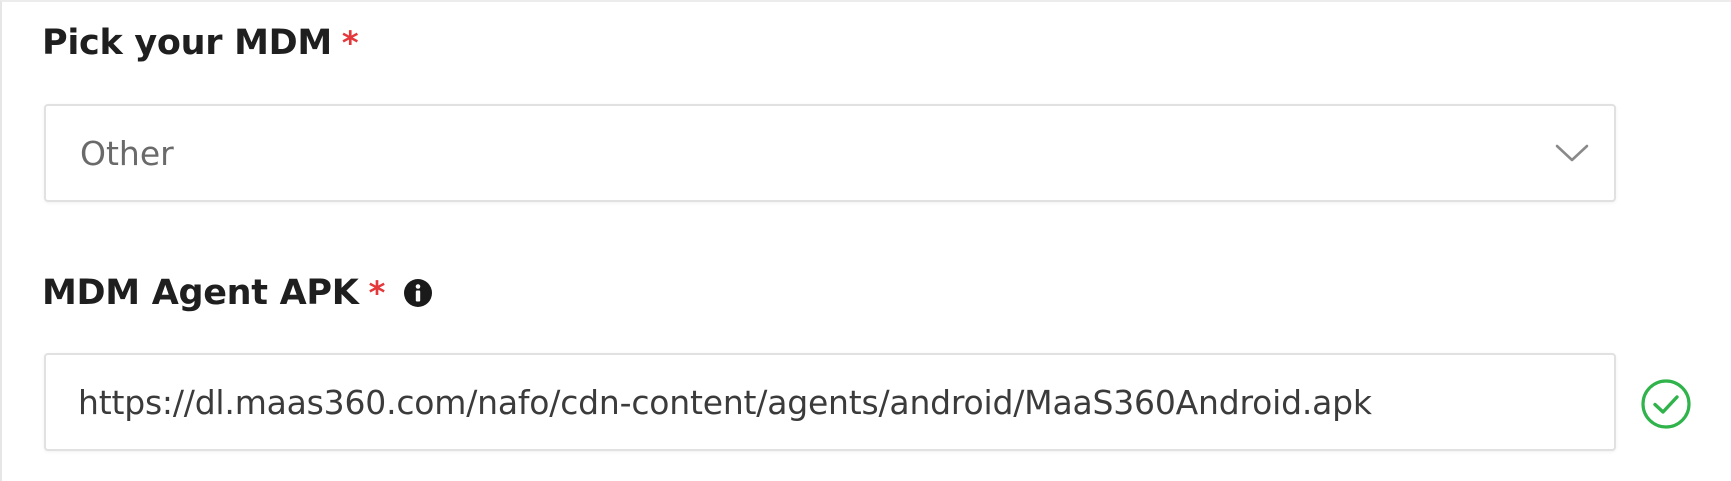 The height and width of the screenshot is (481, 1731). I want to click on pick-mdm-label: Pick your MDM *, so click(200, 43).